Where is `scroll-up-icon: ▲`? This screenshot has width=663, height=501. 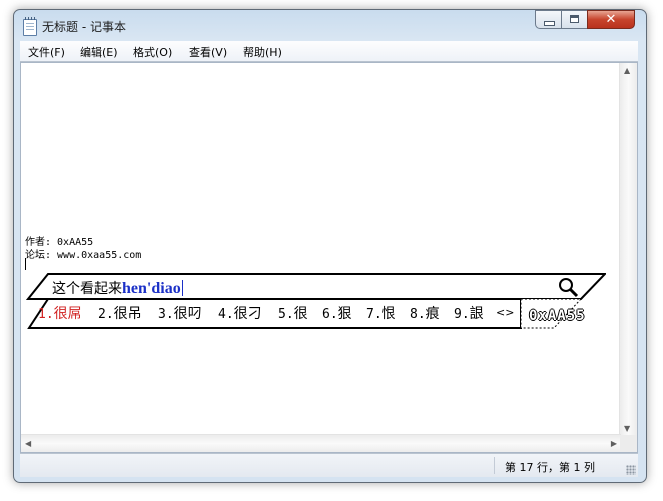 scroll-up-icon: ▲ is located at coordinates (627, 70).